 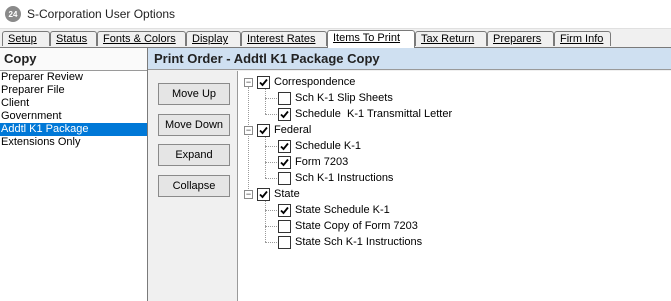 What do you see at coordinates (73, 116) in the screenshot?
I see `copy-item-government: Government` at bounding box center [73, 116].